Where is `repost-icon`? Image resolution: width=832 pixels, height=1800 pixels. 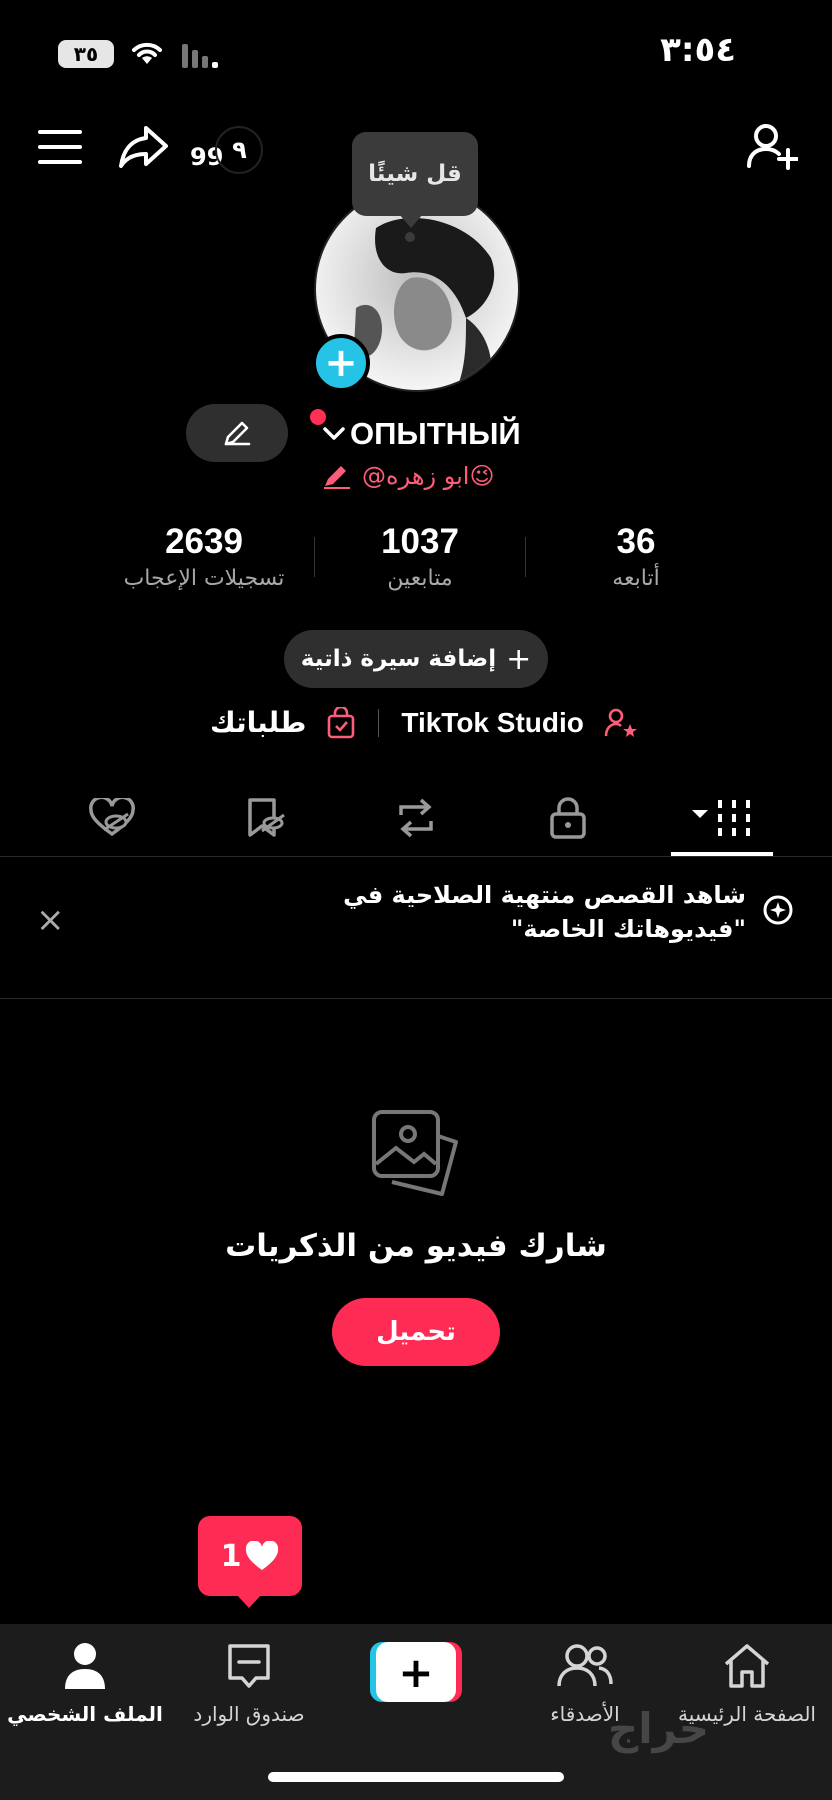 repost-icon is located at coordinates (416, 818).